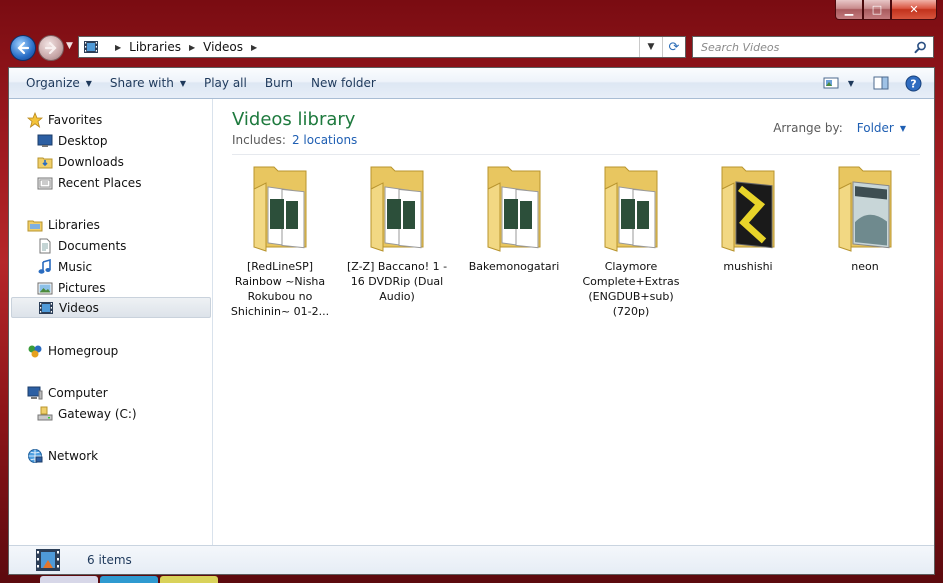  I want to click on includes-label: Includes:, so click(259, 140).